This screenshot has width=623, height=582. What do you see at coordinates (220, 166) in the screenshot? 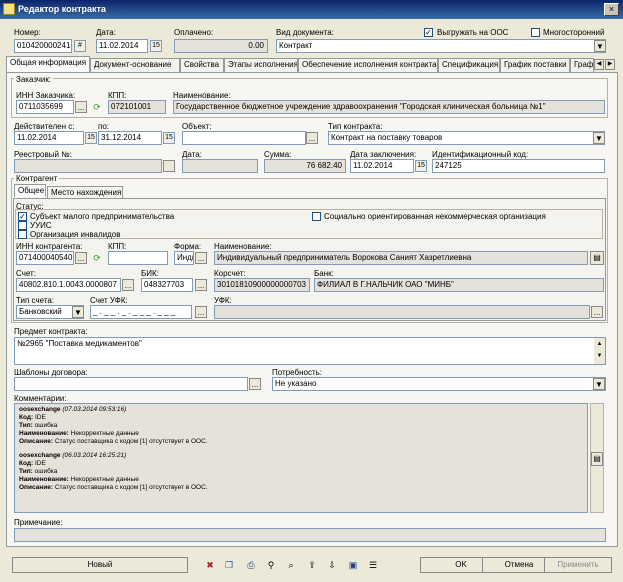
I see `regdate-field` at bounding box center [220, 166].